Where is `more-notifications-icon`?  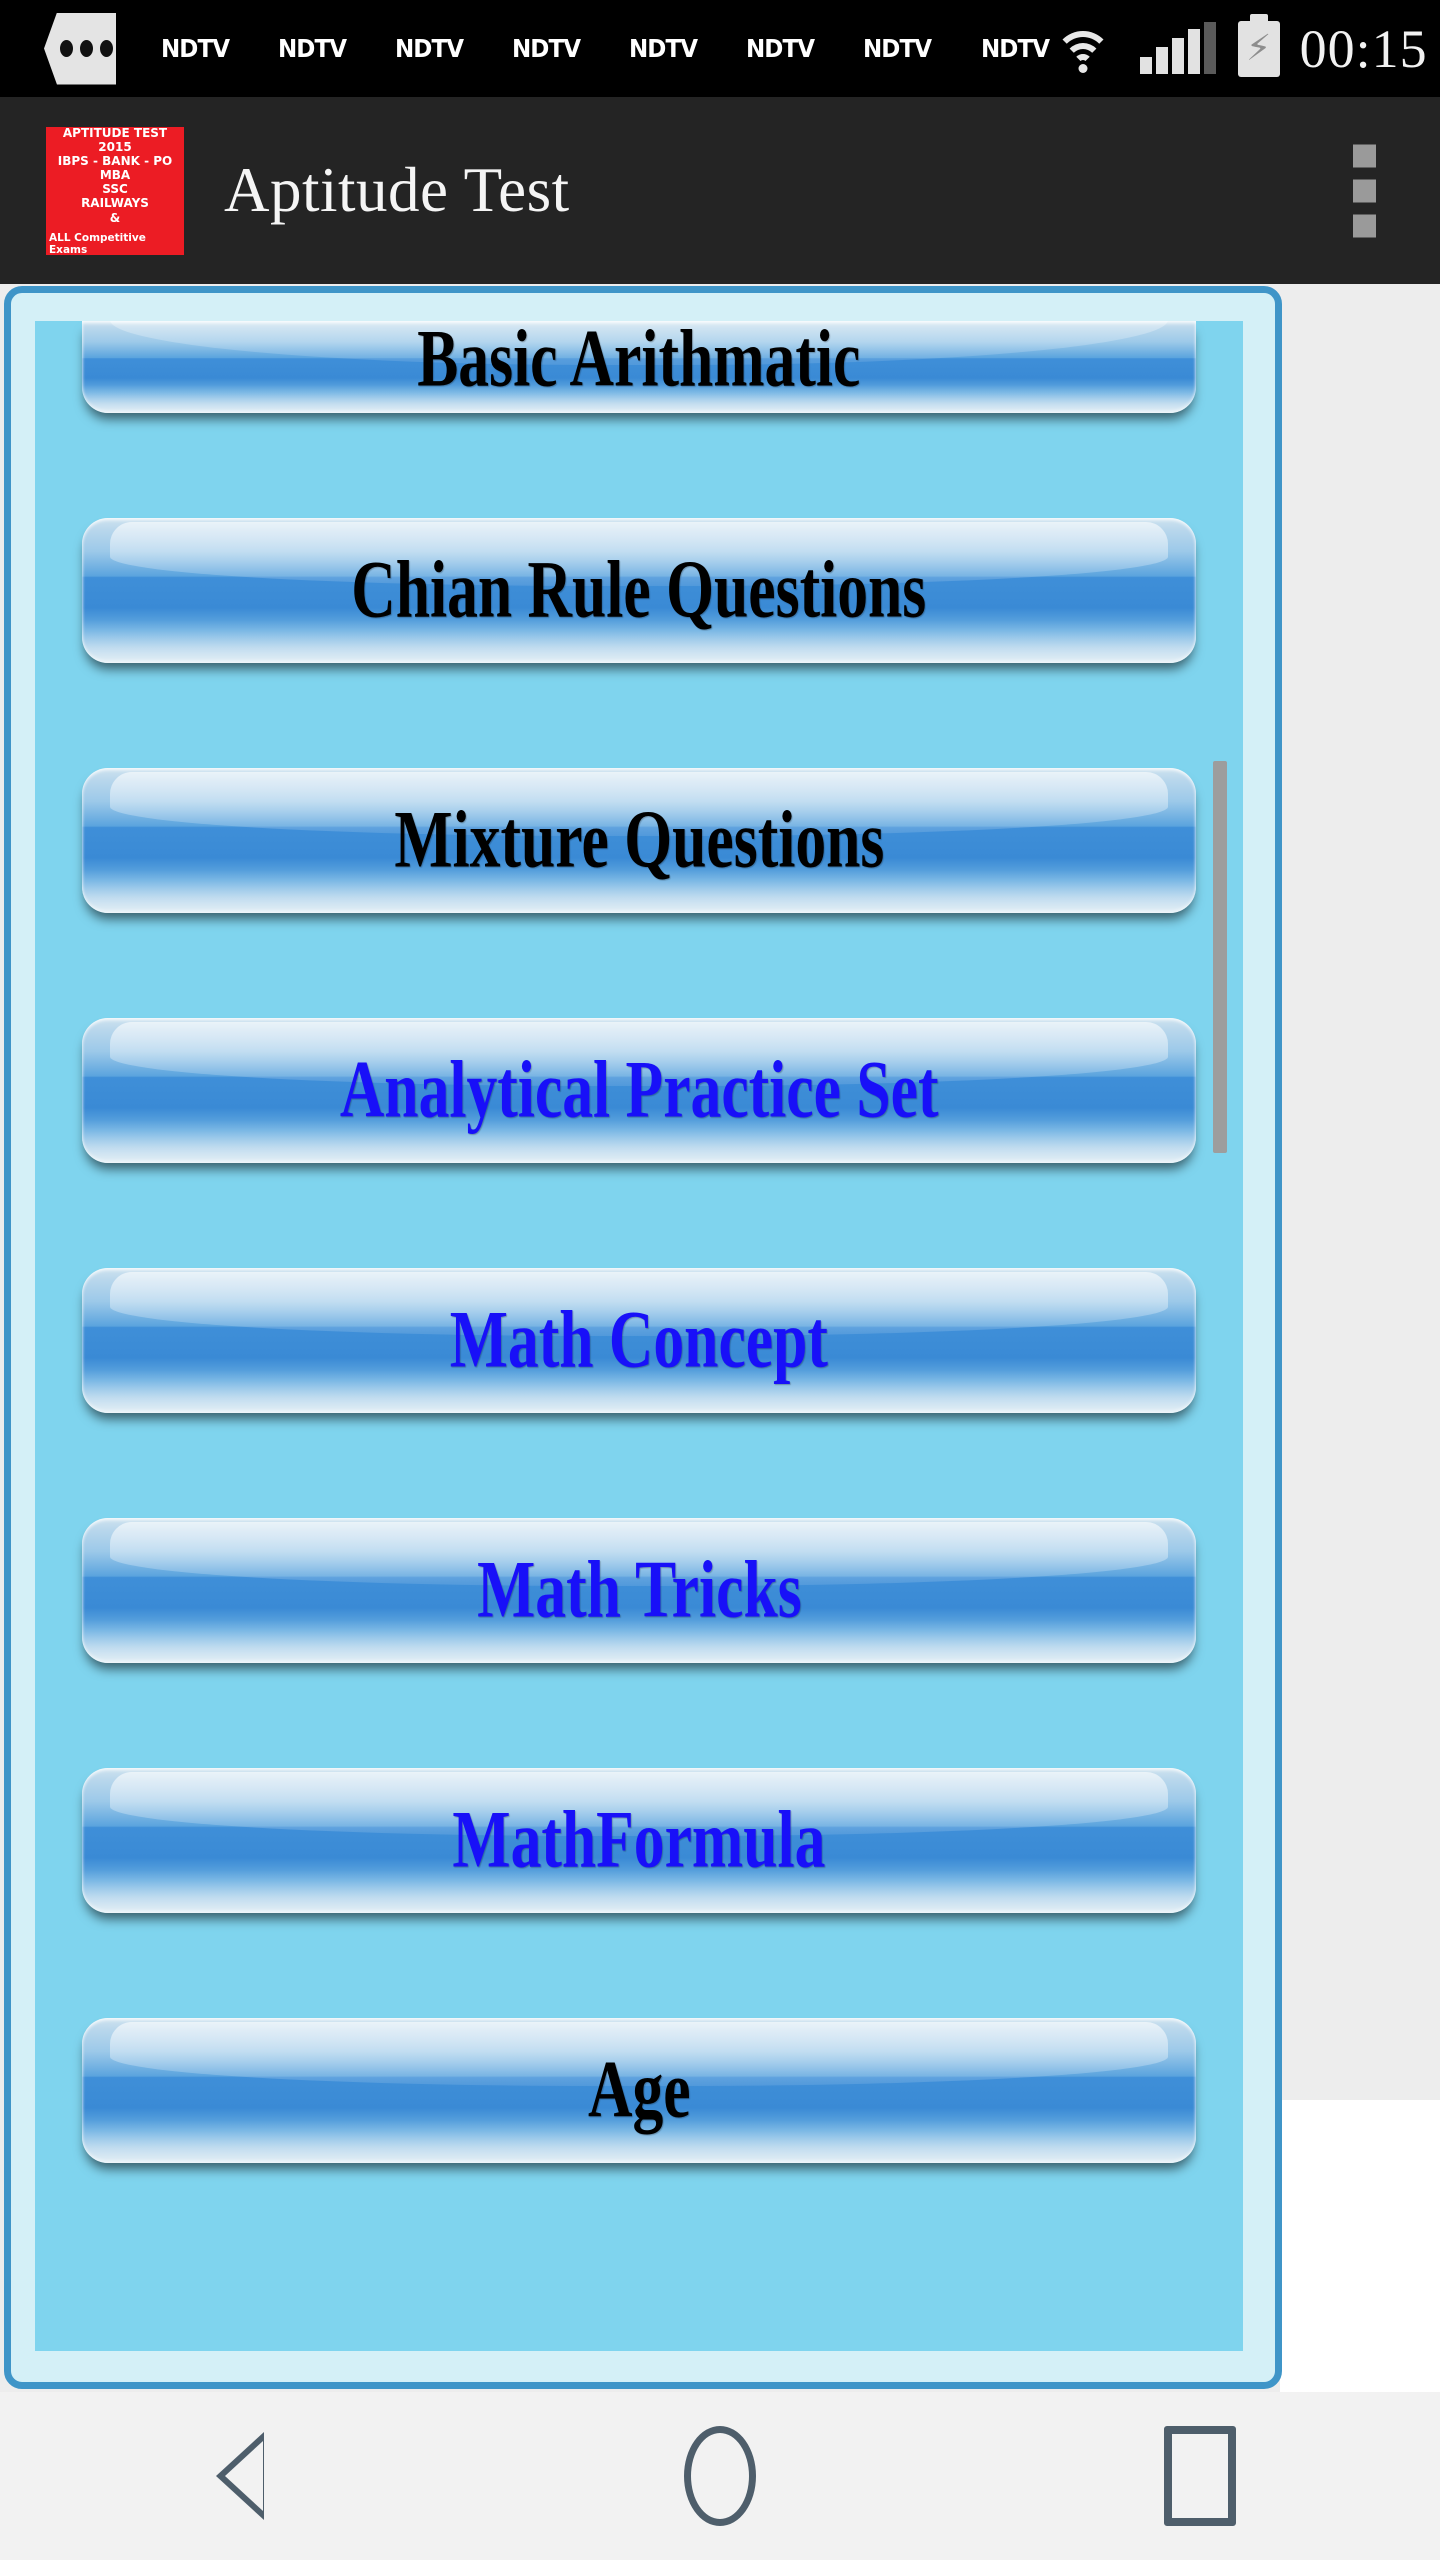 more-notifications-icon is located at coordinates (80, 48).